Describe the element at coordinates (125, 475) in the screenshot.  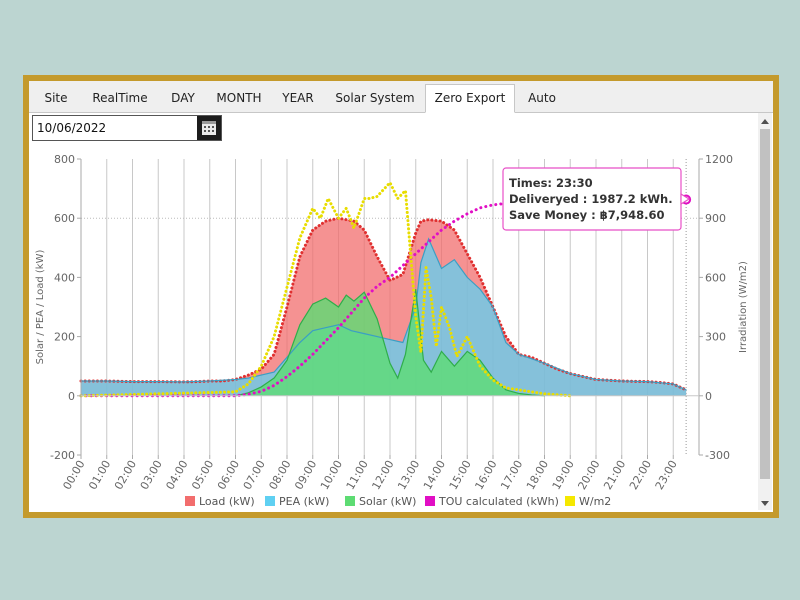
I see `x-tick-label: 02:00` at that location.